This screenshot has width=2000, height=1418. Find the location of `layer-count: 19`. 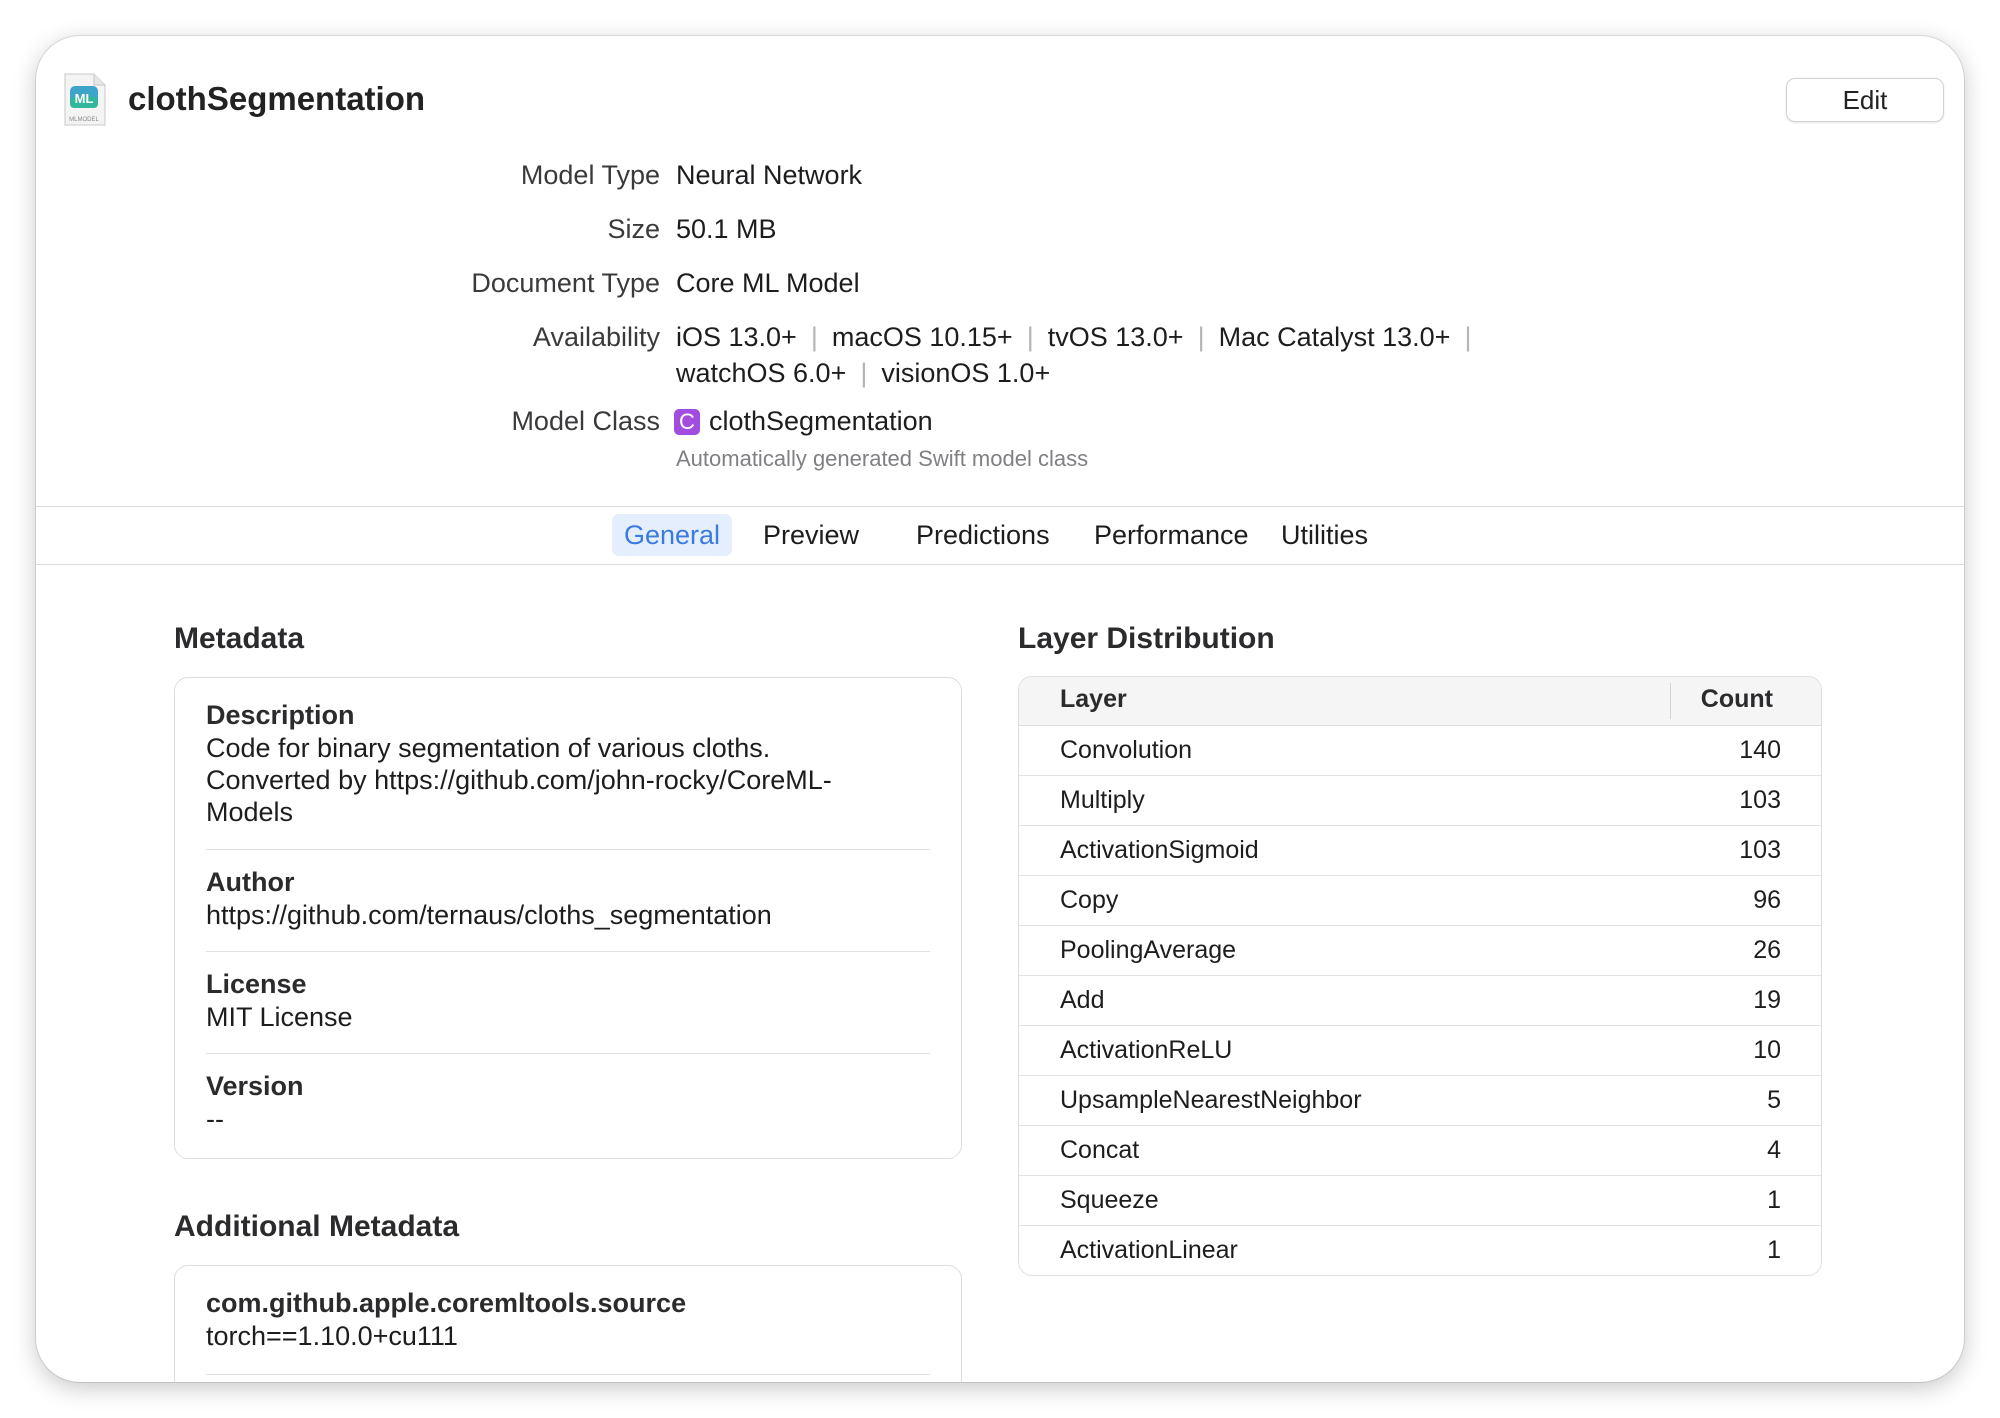

layer-count: 19 is located at coordinates (1767, 1000).